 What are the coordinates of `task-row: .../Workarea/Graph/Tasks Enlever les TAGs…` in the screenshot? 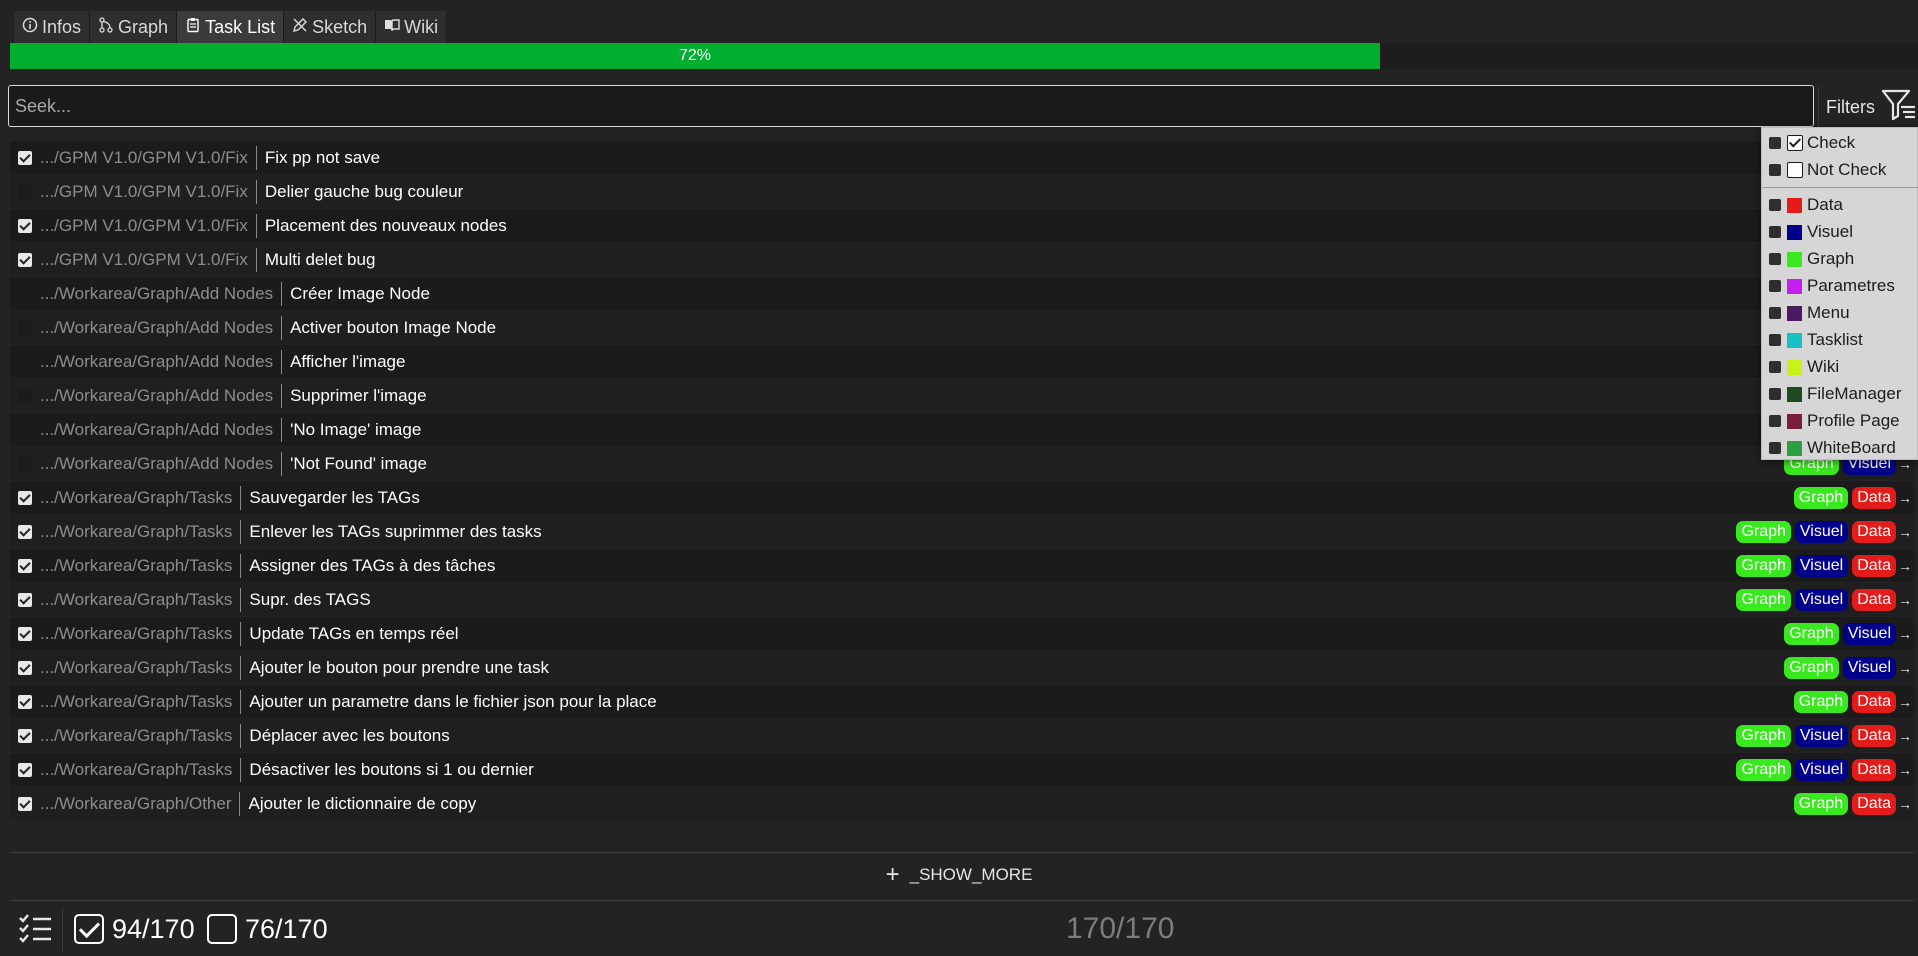 It's located at (962, 532).